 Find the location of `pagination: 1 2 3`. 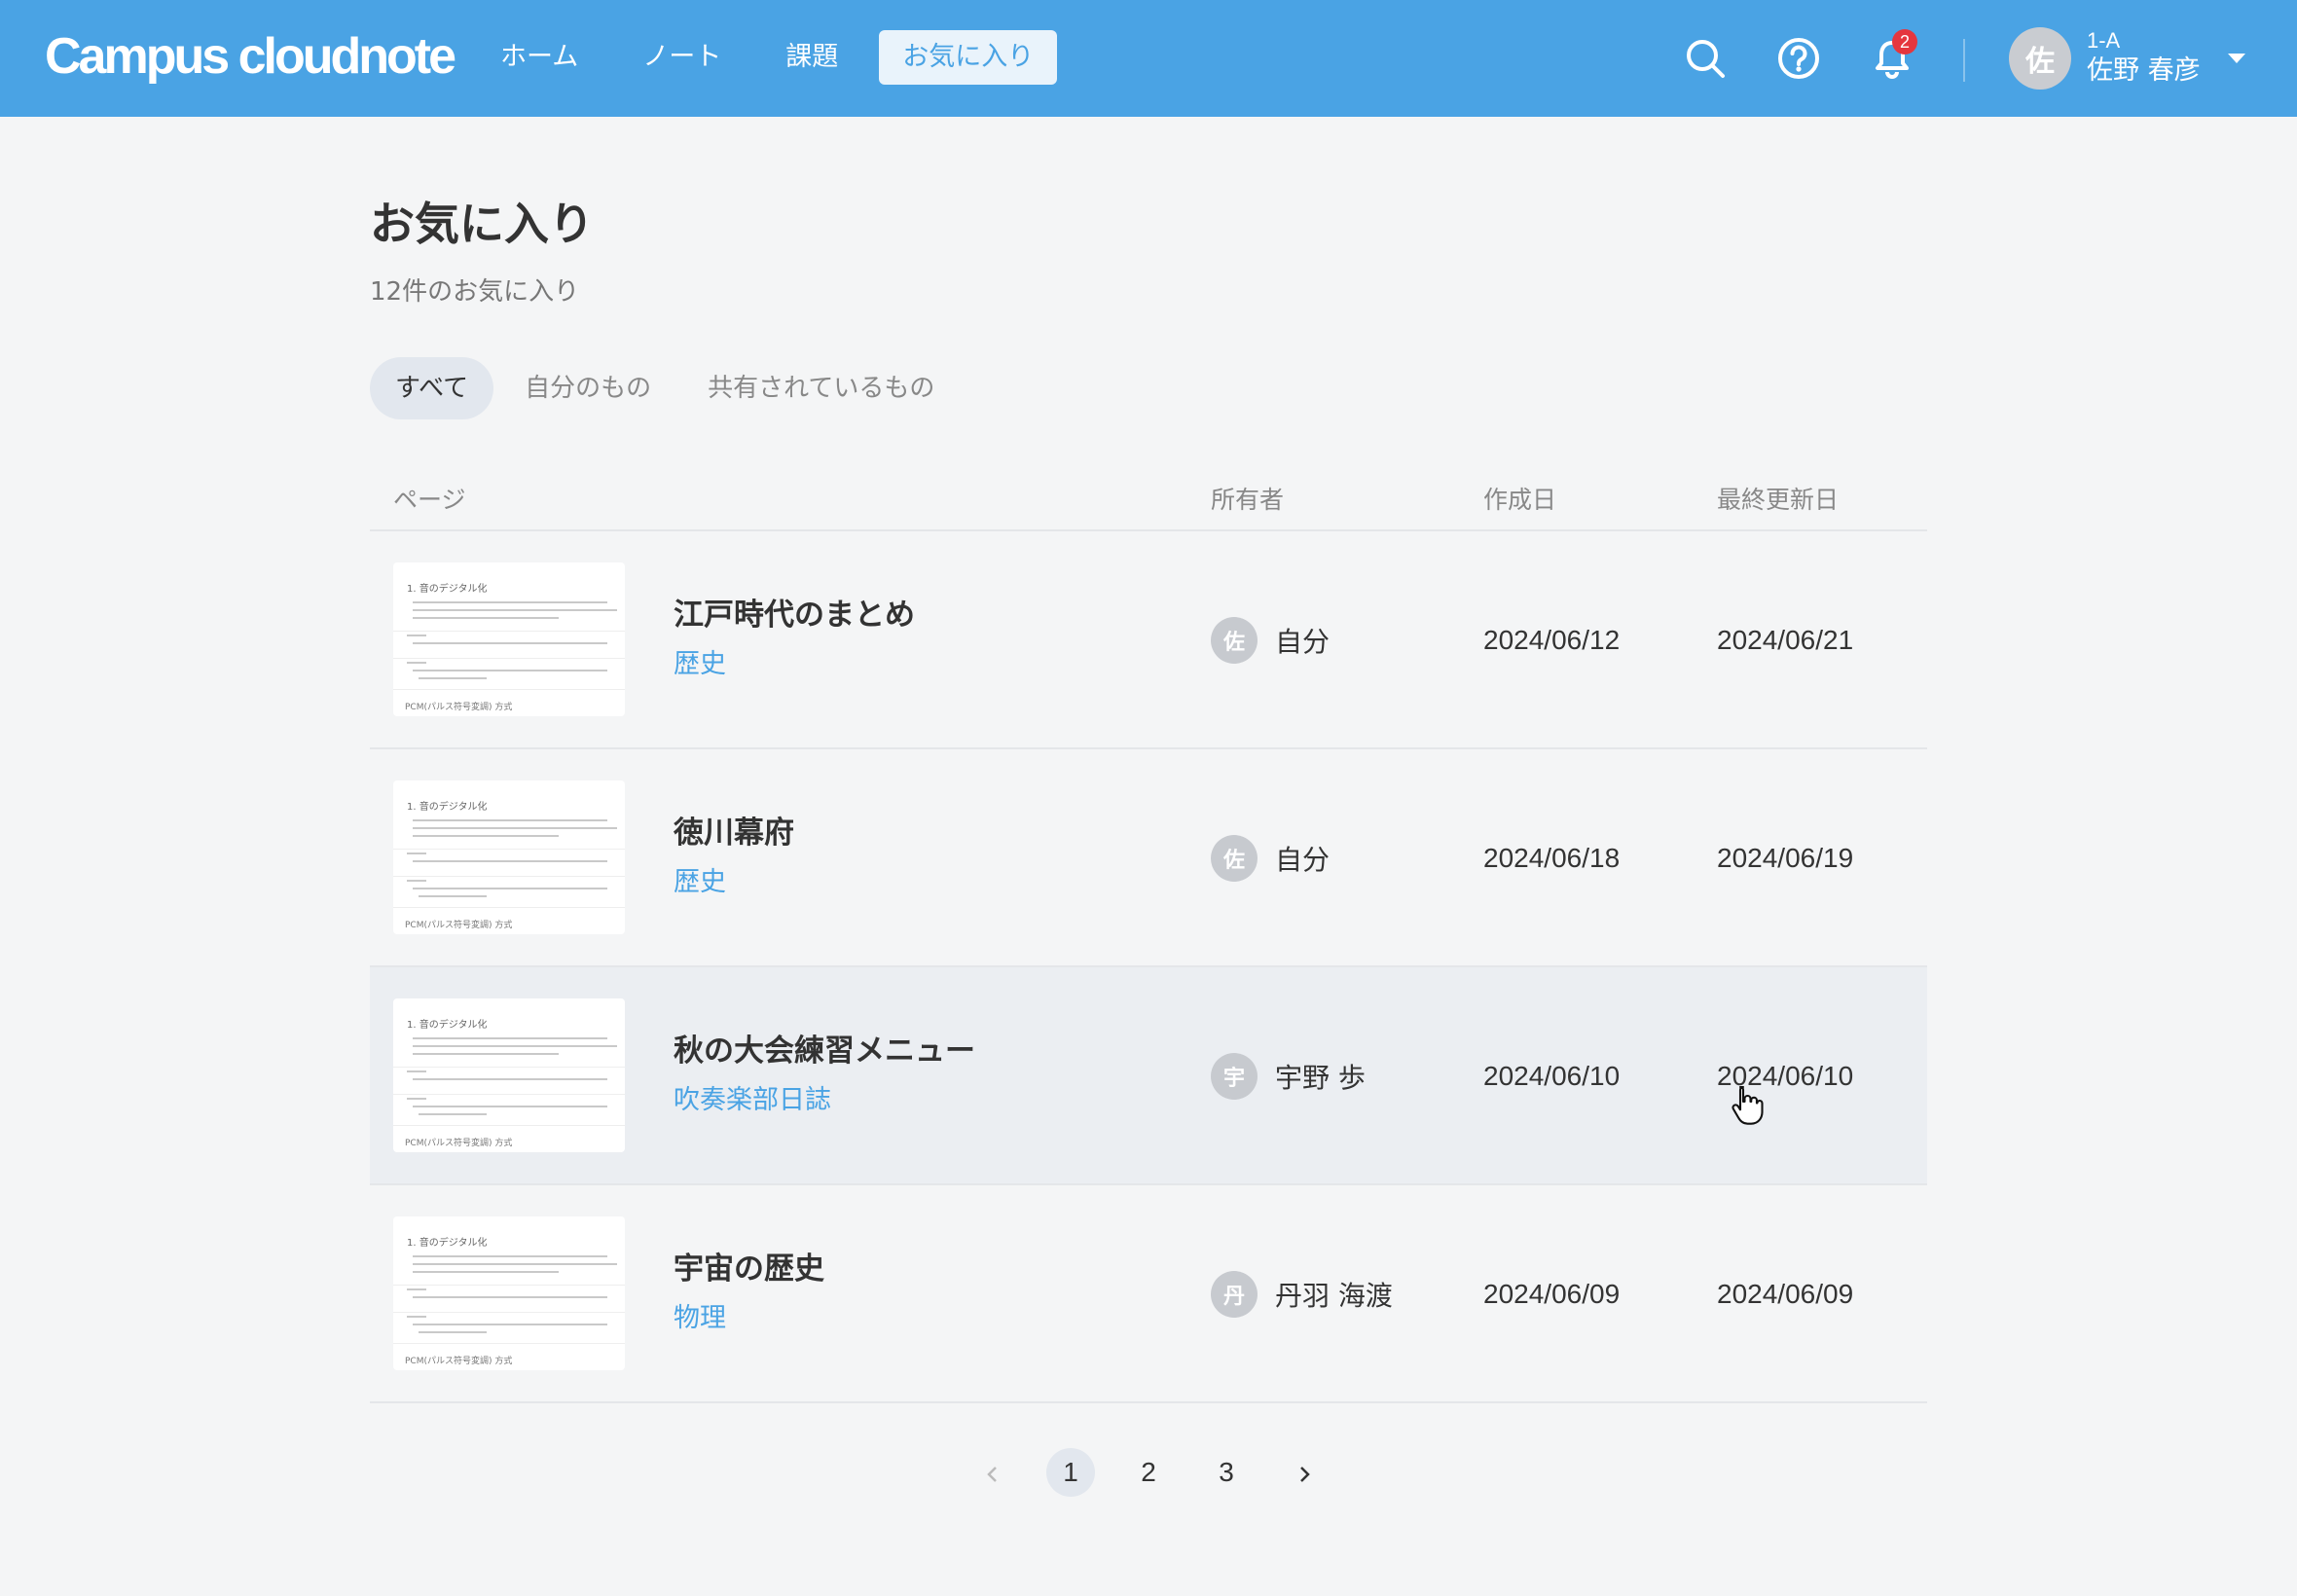

pagination: 1 2 3 is located at coordinates (1148, 1473).